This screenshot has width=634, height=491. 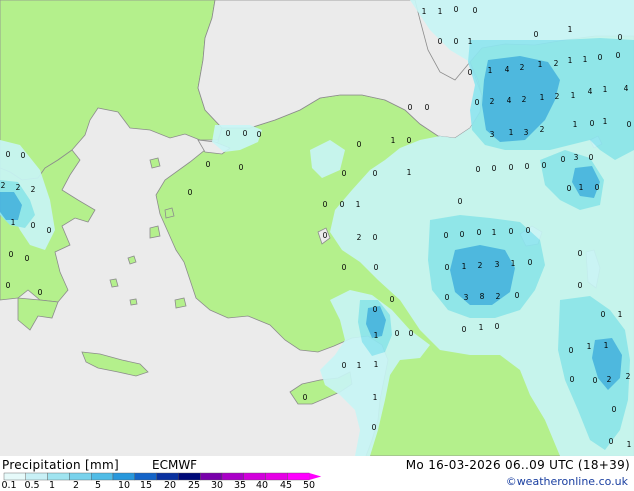 What do you see at coordinates (98, 485) in the screenshot?
I see `legend-tick-label: 5` at bounding box center [98, 485].